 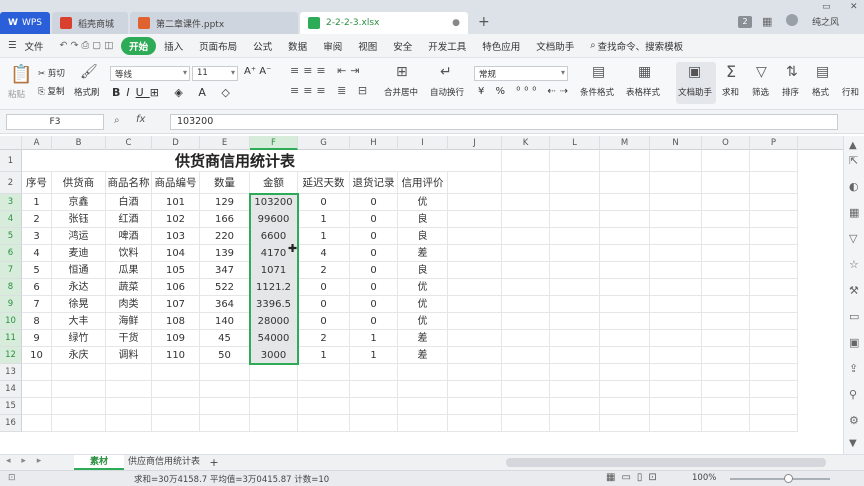 What do you see at coordinates (25, 461) in the screenshot?
I see `sheet-nav-icons: ◂ ▸ ▸` at bounding box center [25, 461].